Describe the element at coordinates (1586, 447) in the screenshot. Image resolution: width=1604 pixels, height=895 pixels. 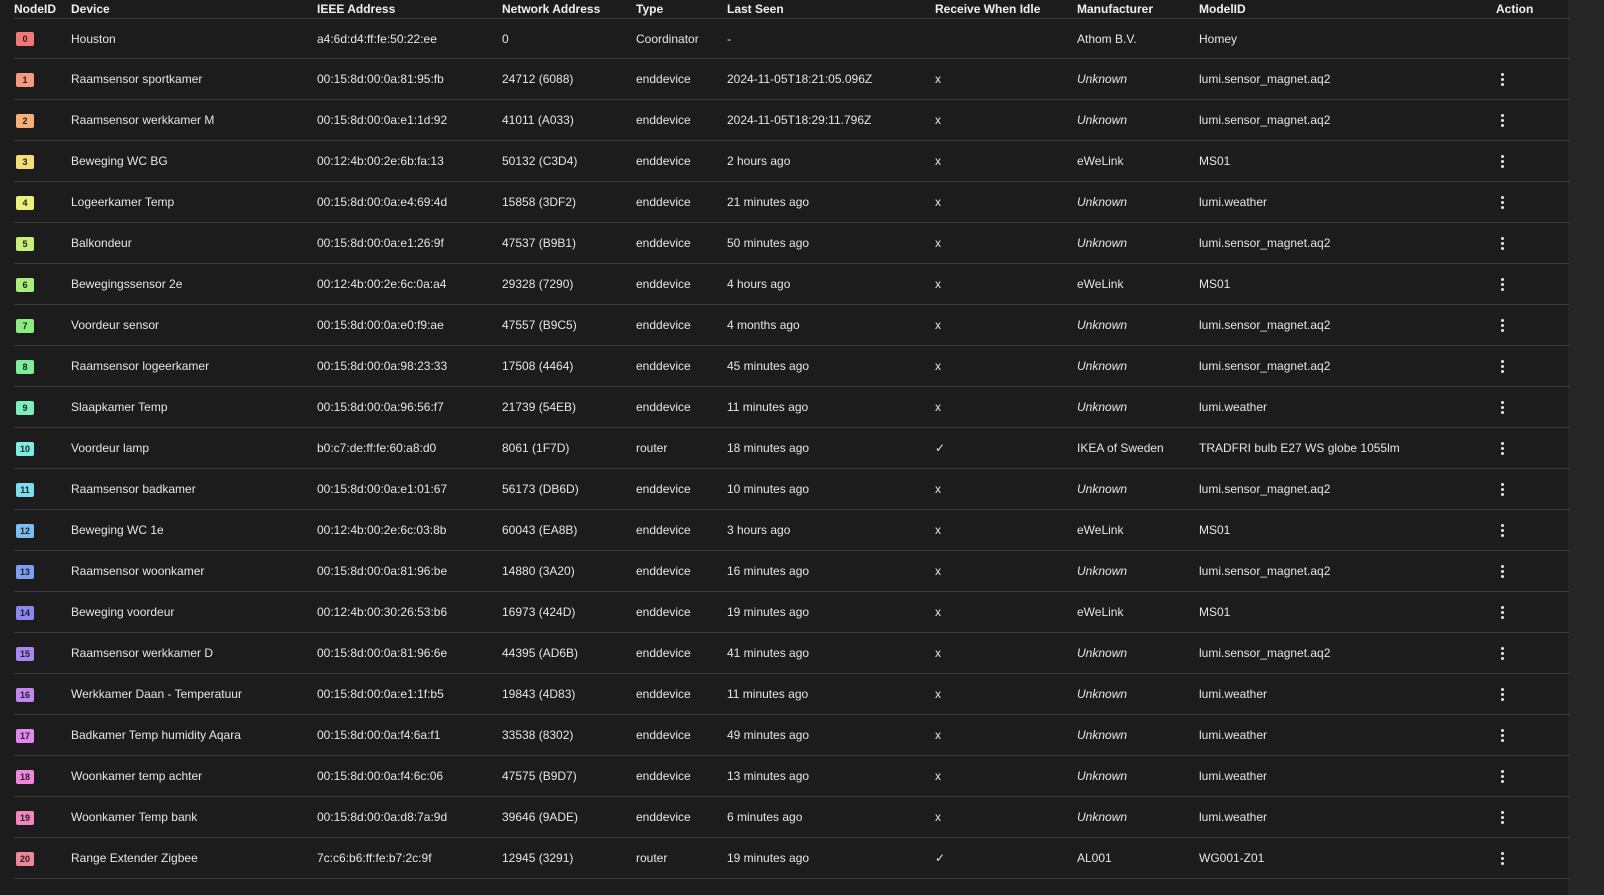
I see `scrollbar-track` at that location.